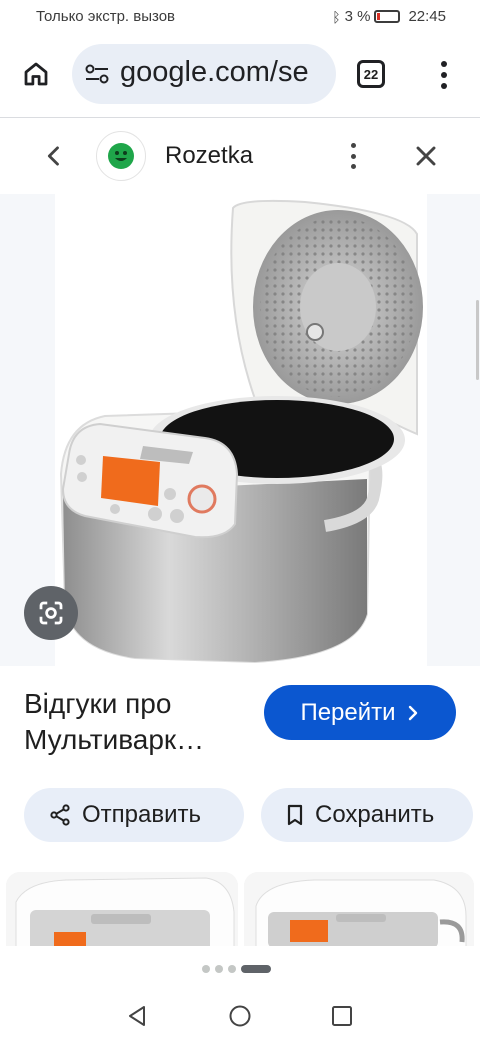 The height and width of the screenshot is (1041, 480). Describe the element at coordinates (98, 703) in the screenshot. I see `result-title-line1: Відгуки про` at that location.